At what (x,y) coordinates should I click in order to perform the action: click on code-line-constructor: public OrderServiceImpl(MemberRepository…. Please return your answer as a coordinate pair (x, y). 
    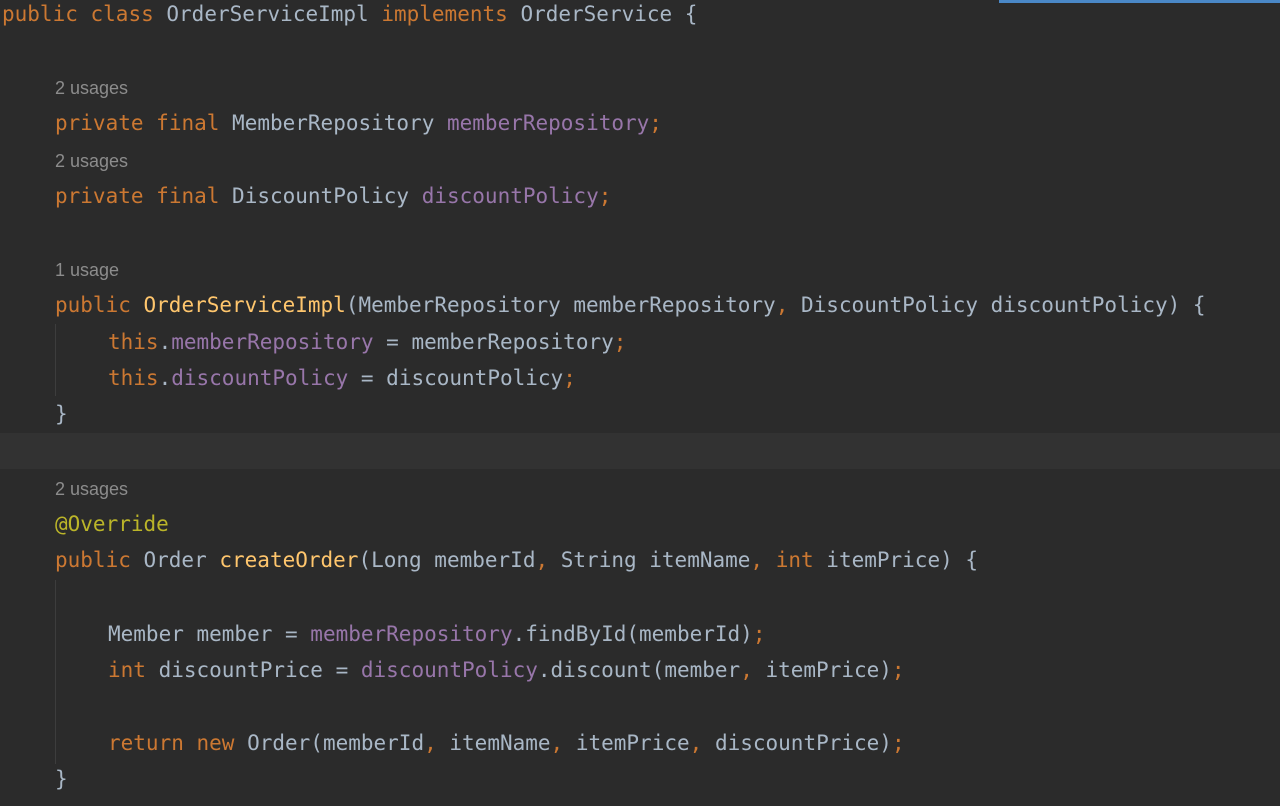
    Looking at the image, I should click on (630, 305).